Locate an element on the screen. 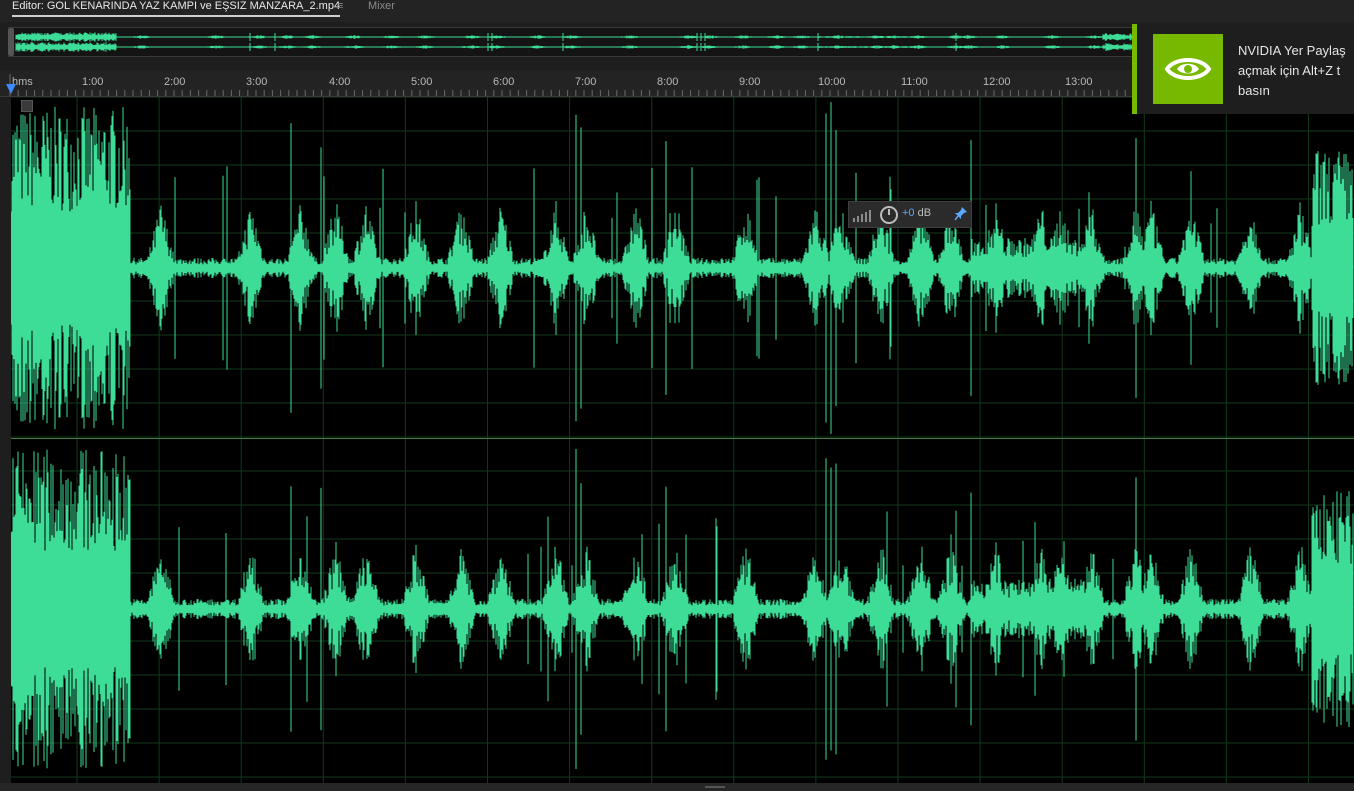 Image resolution: width=1354 pixels, height=791 pixels. notification-line: NVIDIA Yer Paylaş is located at coordinates (1292, 50).